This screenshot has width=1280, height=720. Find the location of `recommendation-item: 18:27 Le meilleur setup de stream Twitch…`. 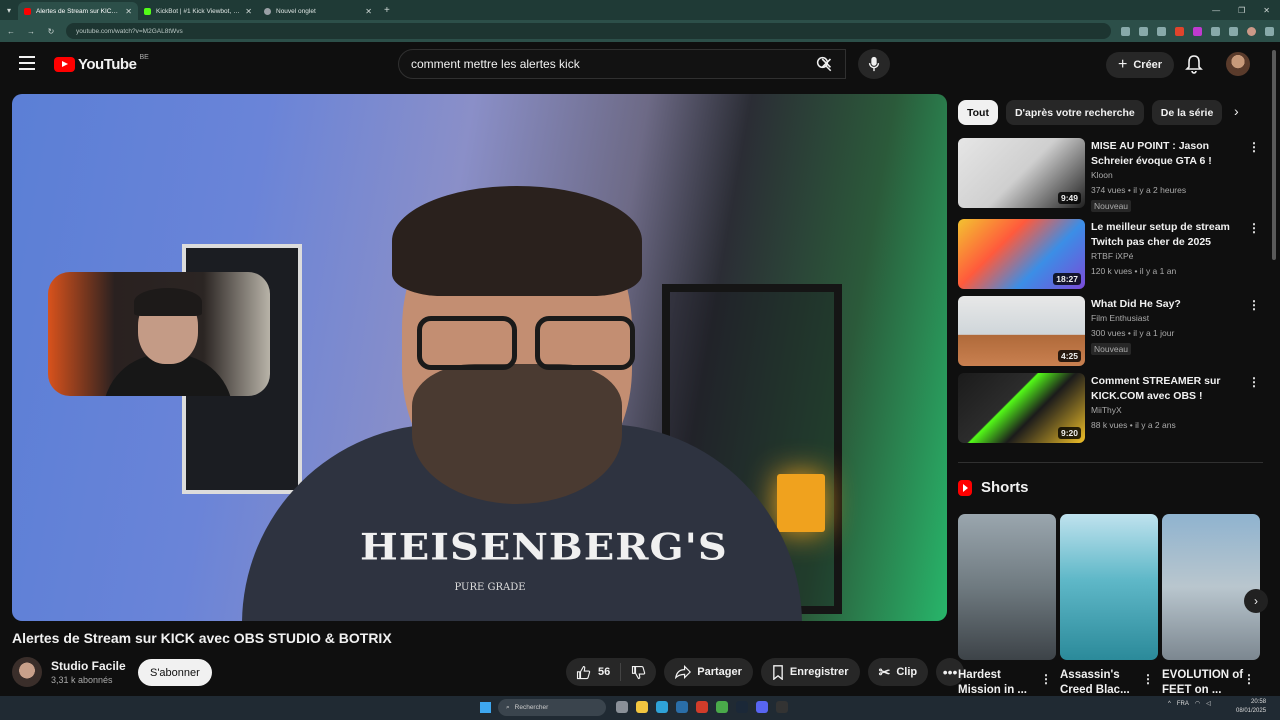

recommendation-item: 18:27 Le meilleur setup de stream Twitch… is located at coordinates (1110, 255).